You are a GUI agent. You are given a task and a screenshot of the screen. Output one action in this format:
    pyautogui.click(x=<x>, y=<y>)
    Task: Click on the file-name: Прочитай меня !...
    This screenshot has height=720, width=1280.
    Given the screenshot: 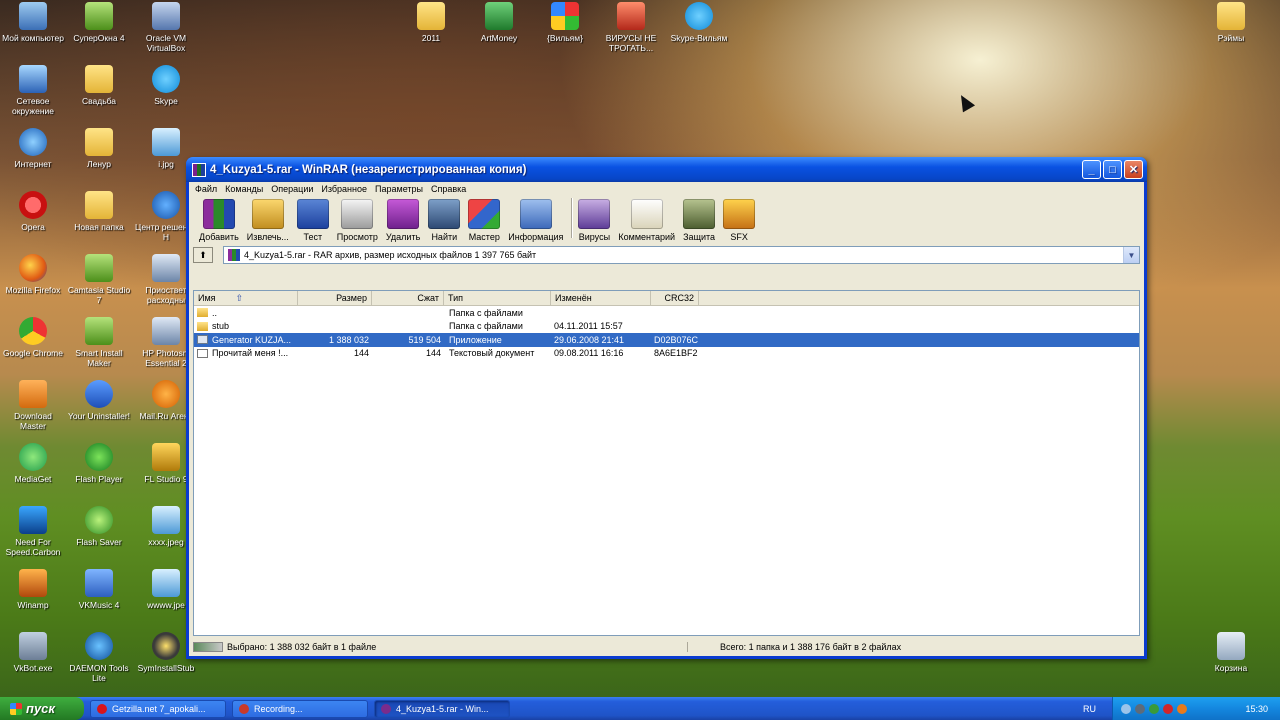 What is the action you would take?
    pyautogui.click(x=250, y=353)
    